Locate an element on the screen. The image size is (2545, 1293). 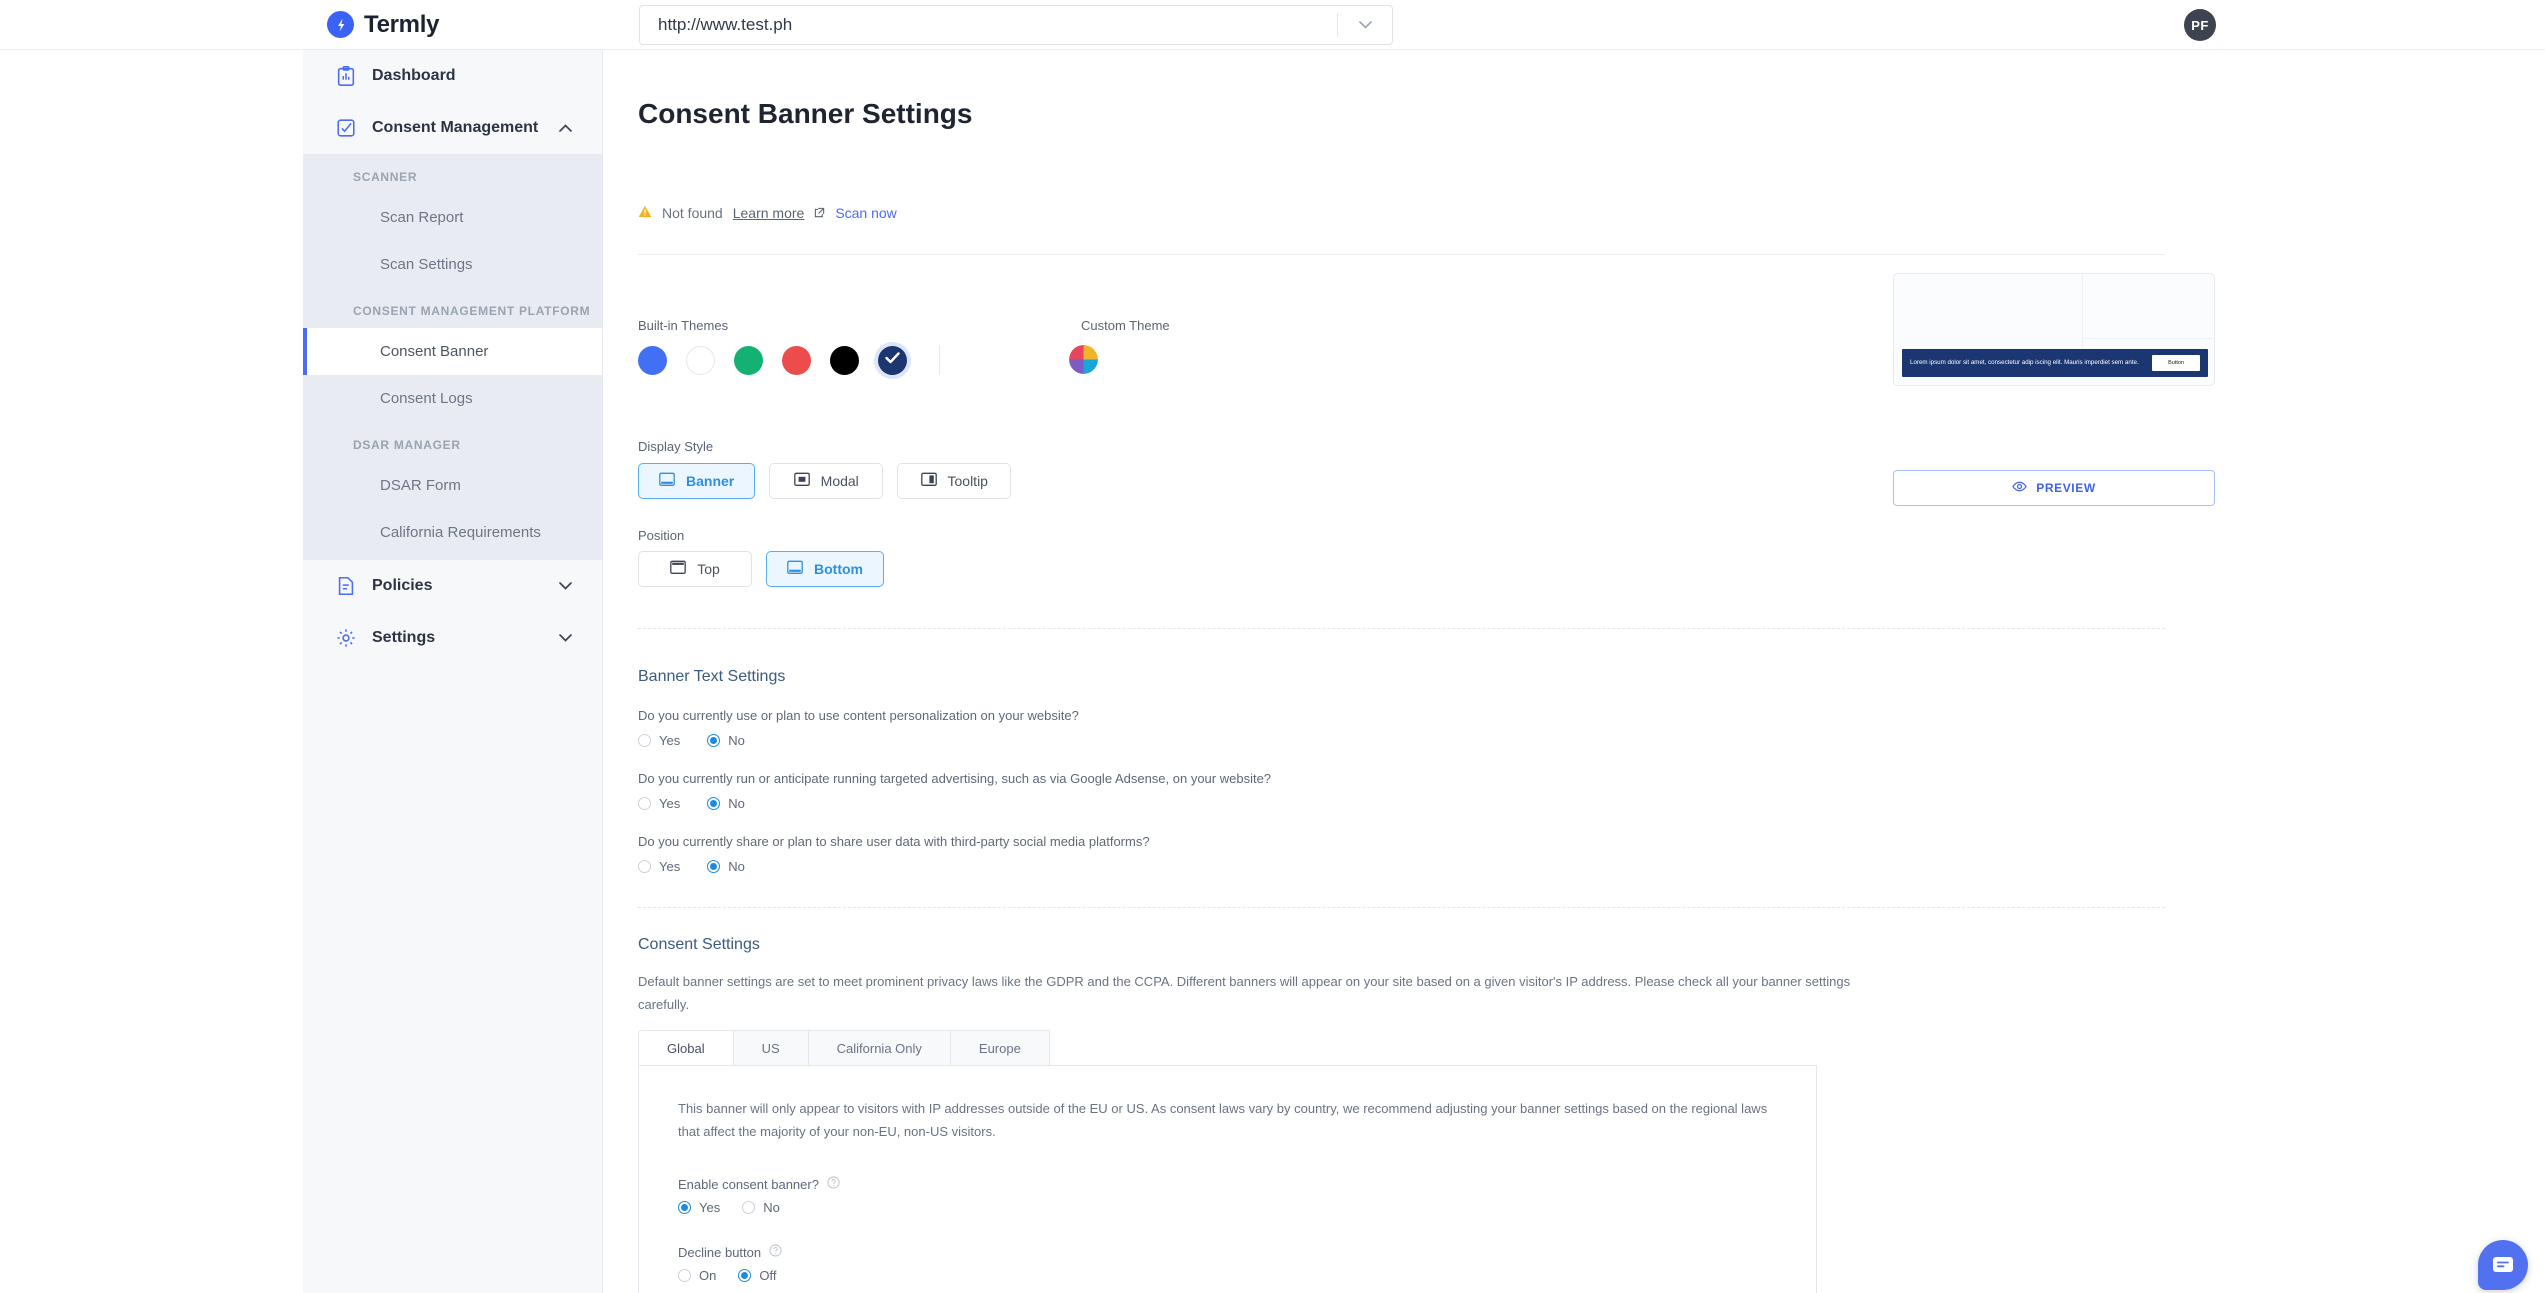
tab-us: US is located at coordinates (771, 1048).